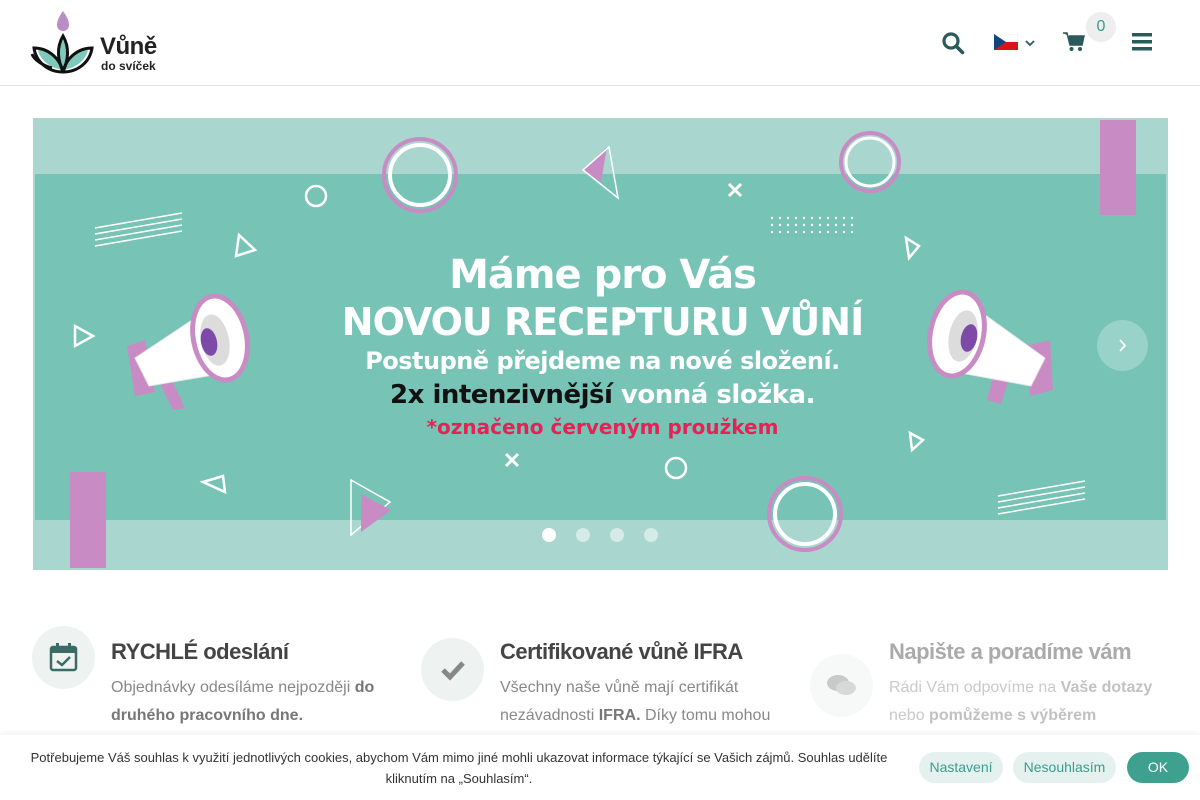  I want to click on slide-headline-2: NOVOU RECEPTURU VŮNÍ, so click(602, 322).